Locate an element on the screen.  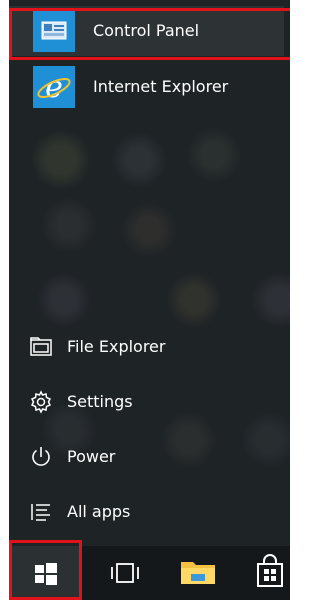
menu-item-file-explorer: File Explorer is located at coordinates (146, 347).